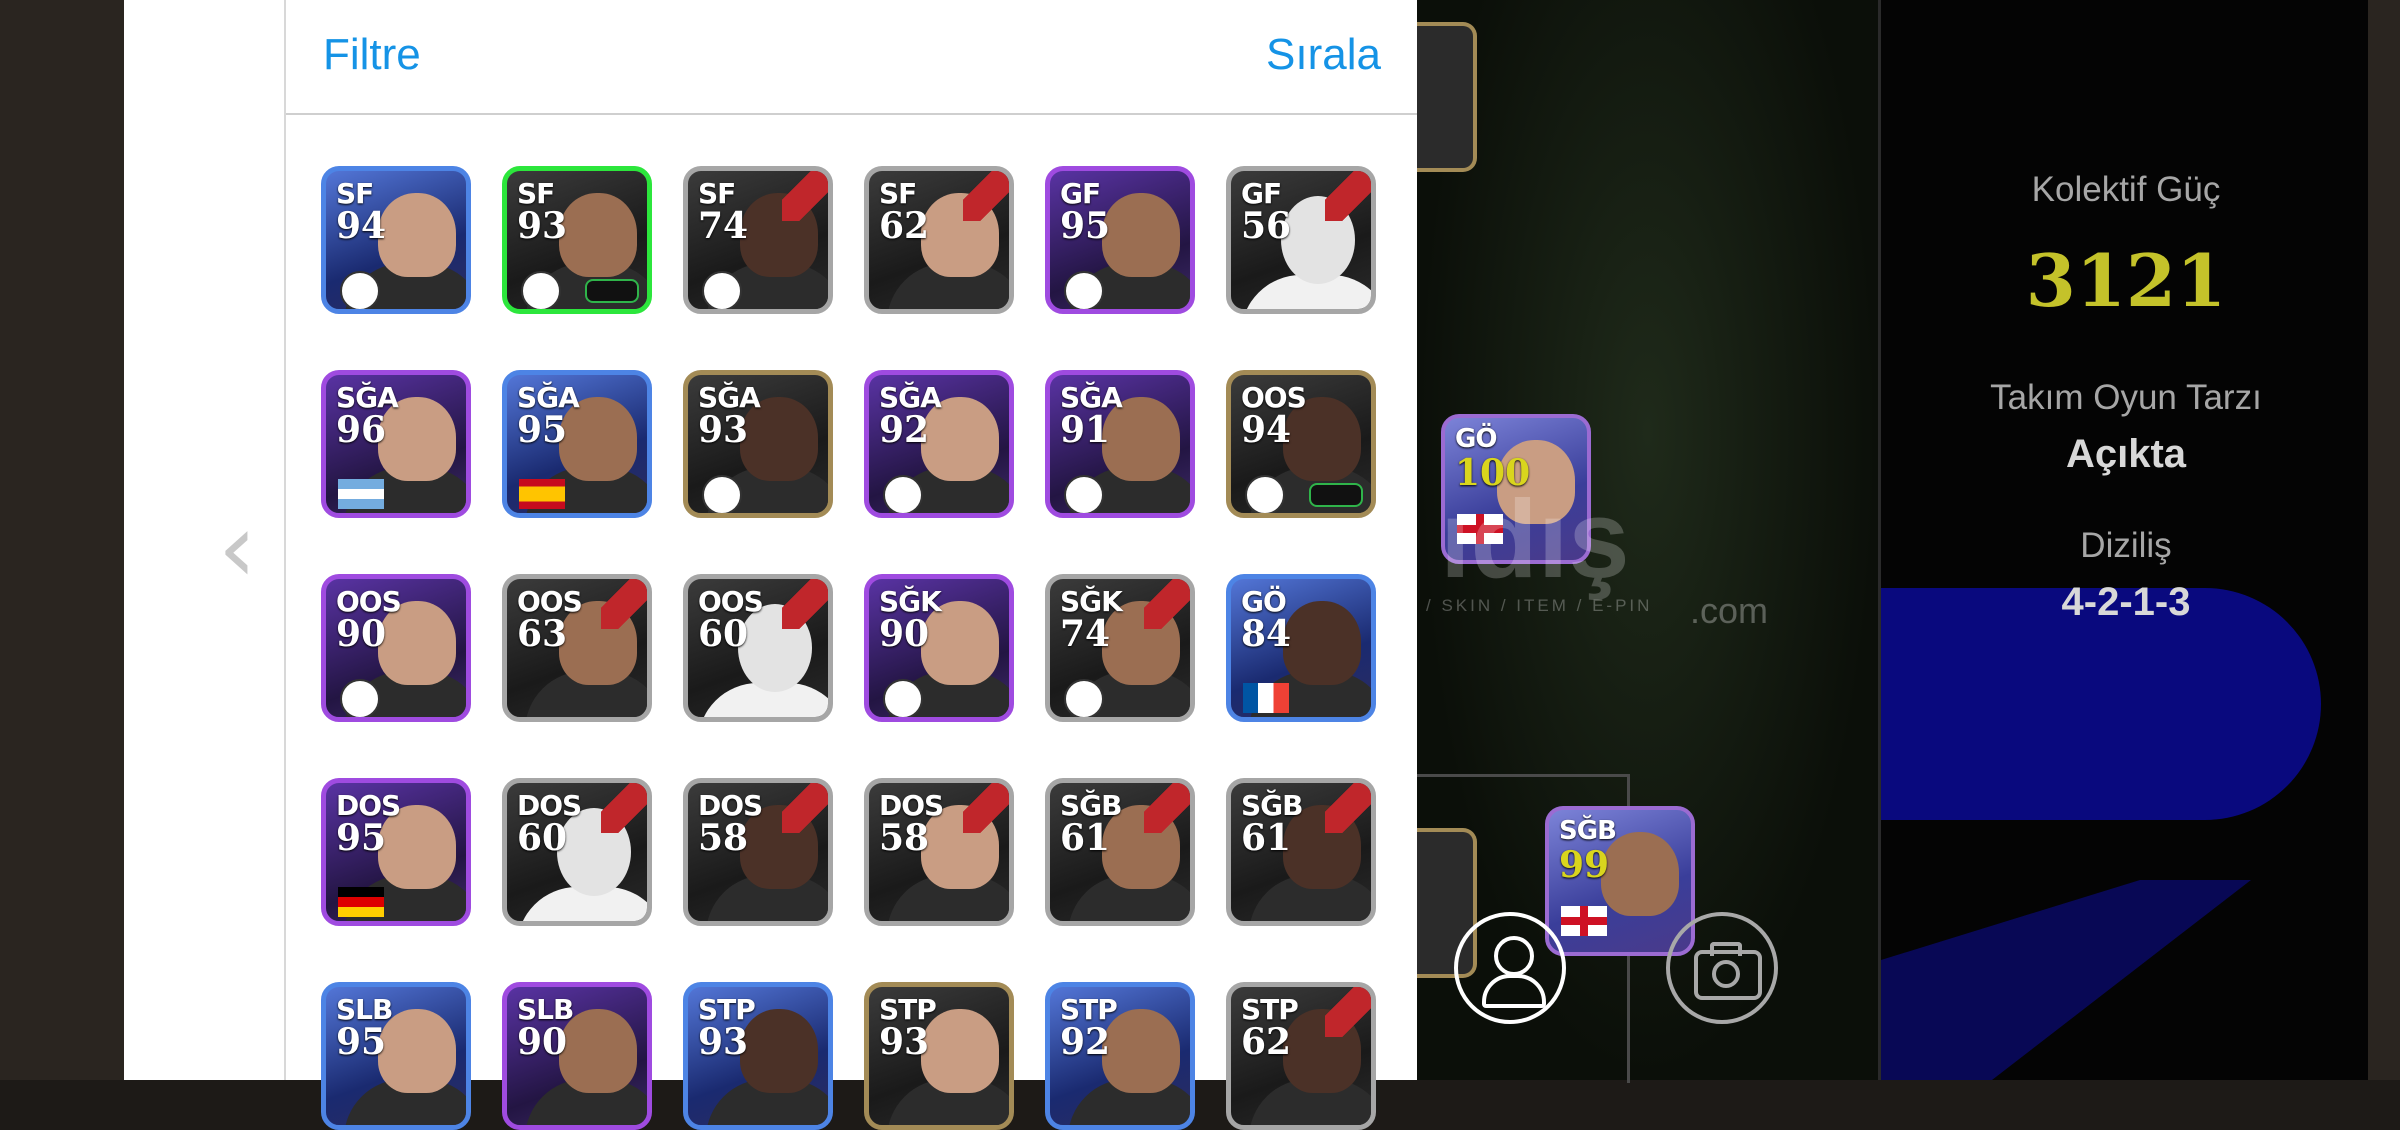  Describe the element at coordinates (361, 430) in the screenshot. I see `player-rating: 96` at that location.